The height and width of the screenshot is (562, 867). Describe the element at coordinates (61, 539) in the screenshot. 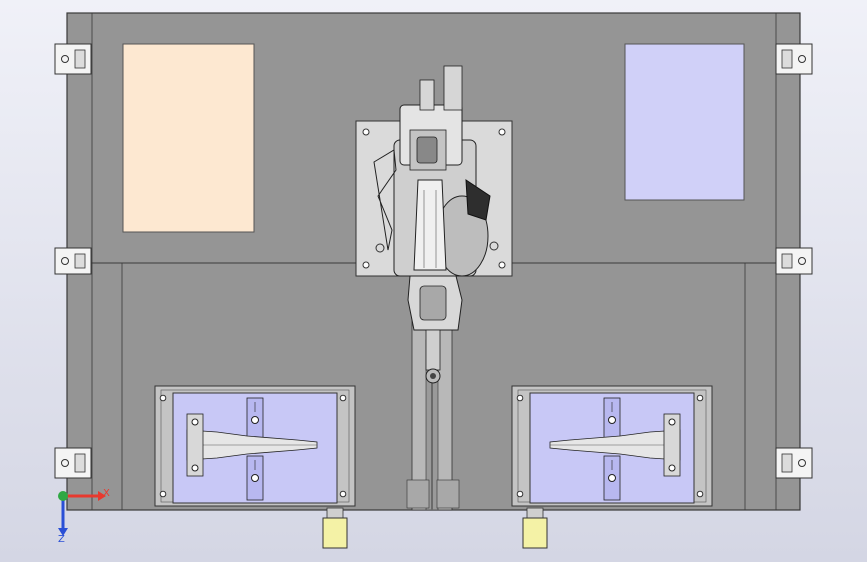

I see `z-axis-label: Z` at that location.